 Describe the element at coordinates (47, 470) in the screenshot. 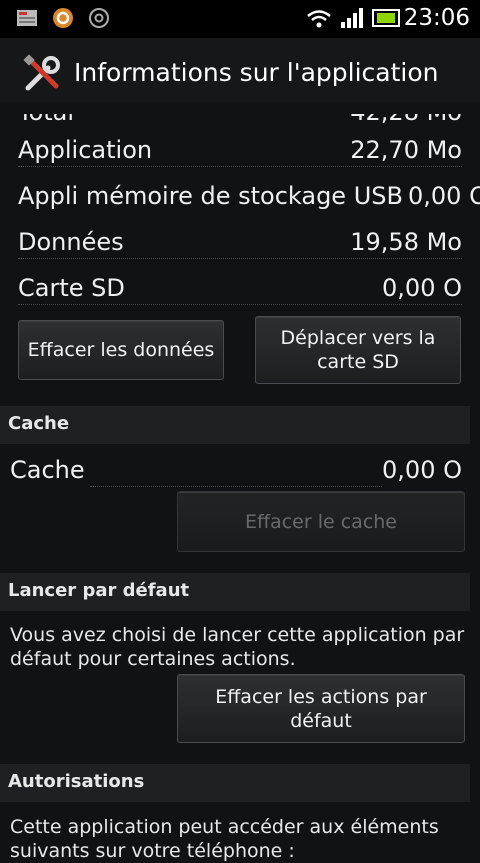

I see `row-label: Cache` at that location.